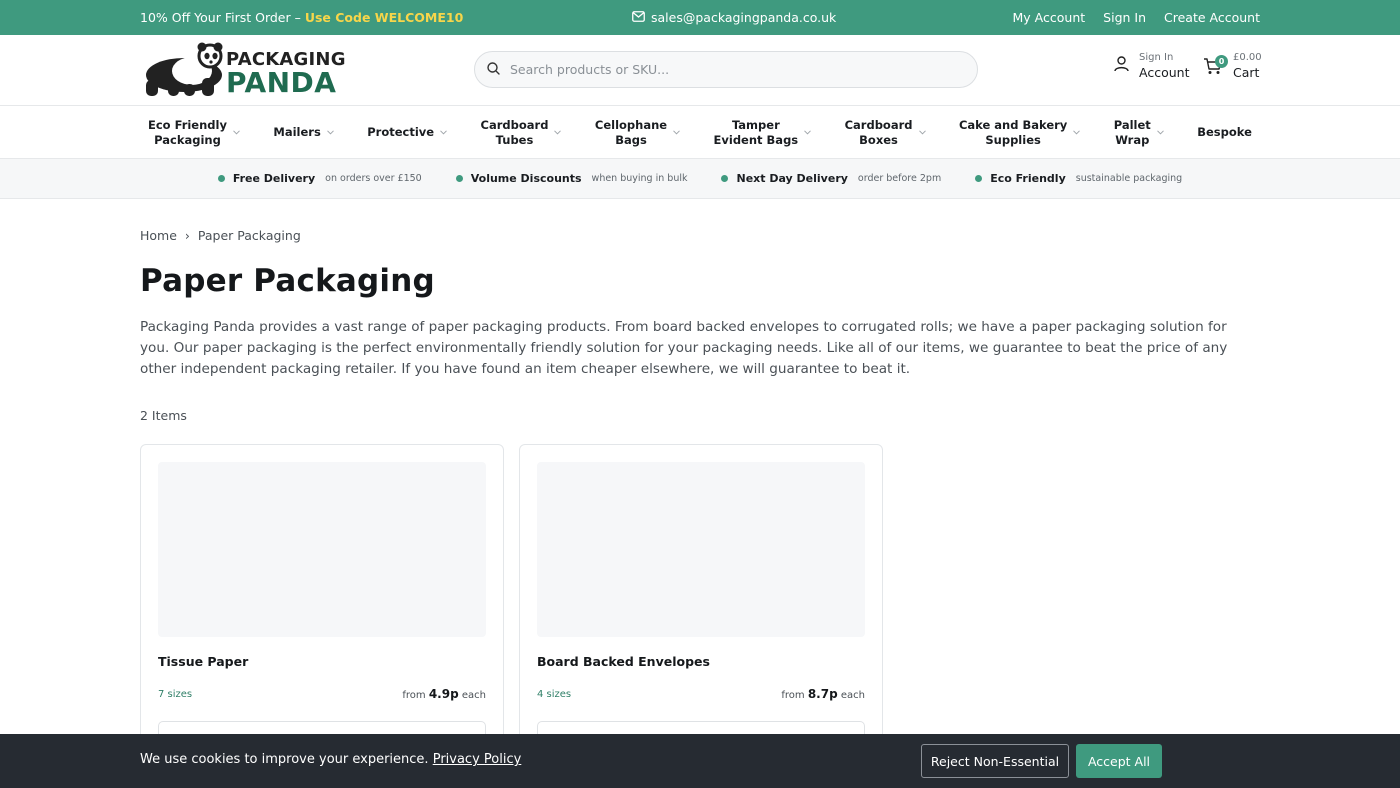 The image size is (1400, 788). I want to click on nav-item-mailers: Mailers, so click(303, 132).